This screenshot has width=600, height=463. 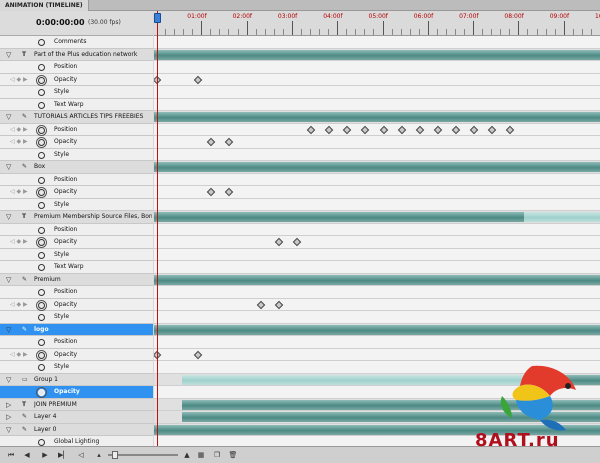 I want to click on layer-row: ▽ ▭ Group 1, so click(x=76, y=379).